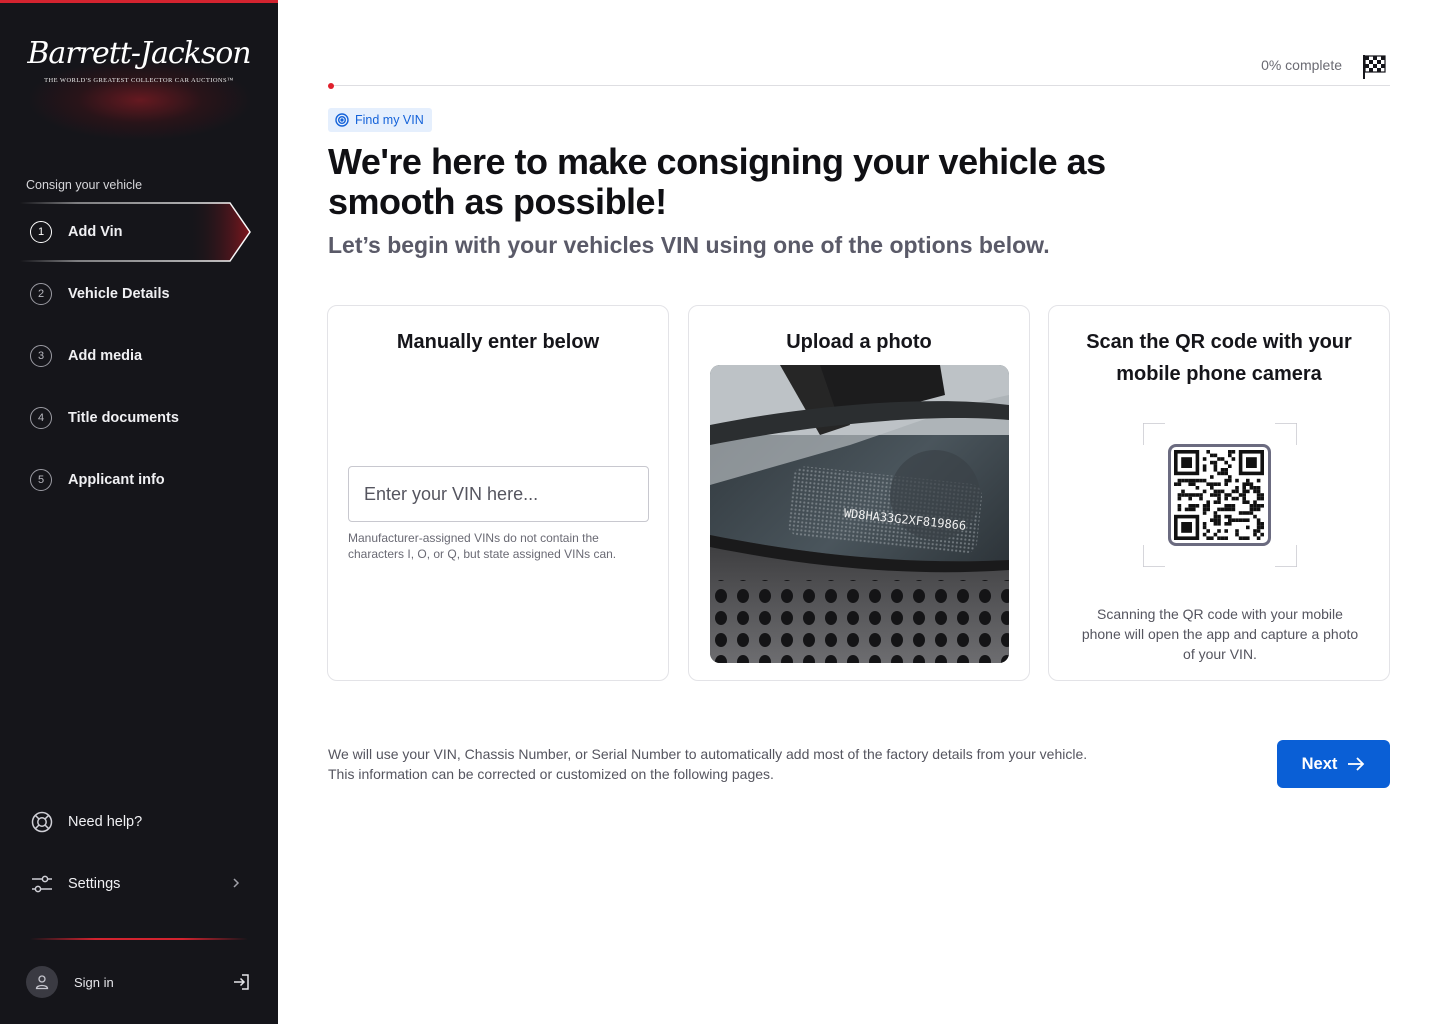  I want to click on sliders-icon, so click(42, 884).